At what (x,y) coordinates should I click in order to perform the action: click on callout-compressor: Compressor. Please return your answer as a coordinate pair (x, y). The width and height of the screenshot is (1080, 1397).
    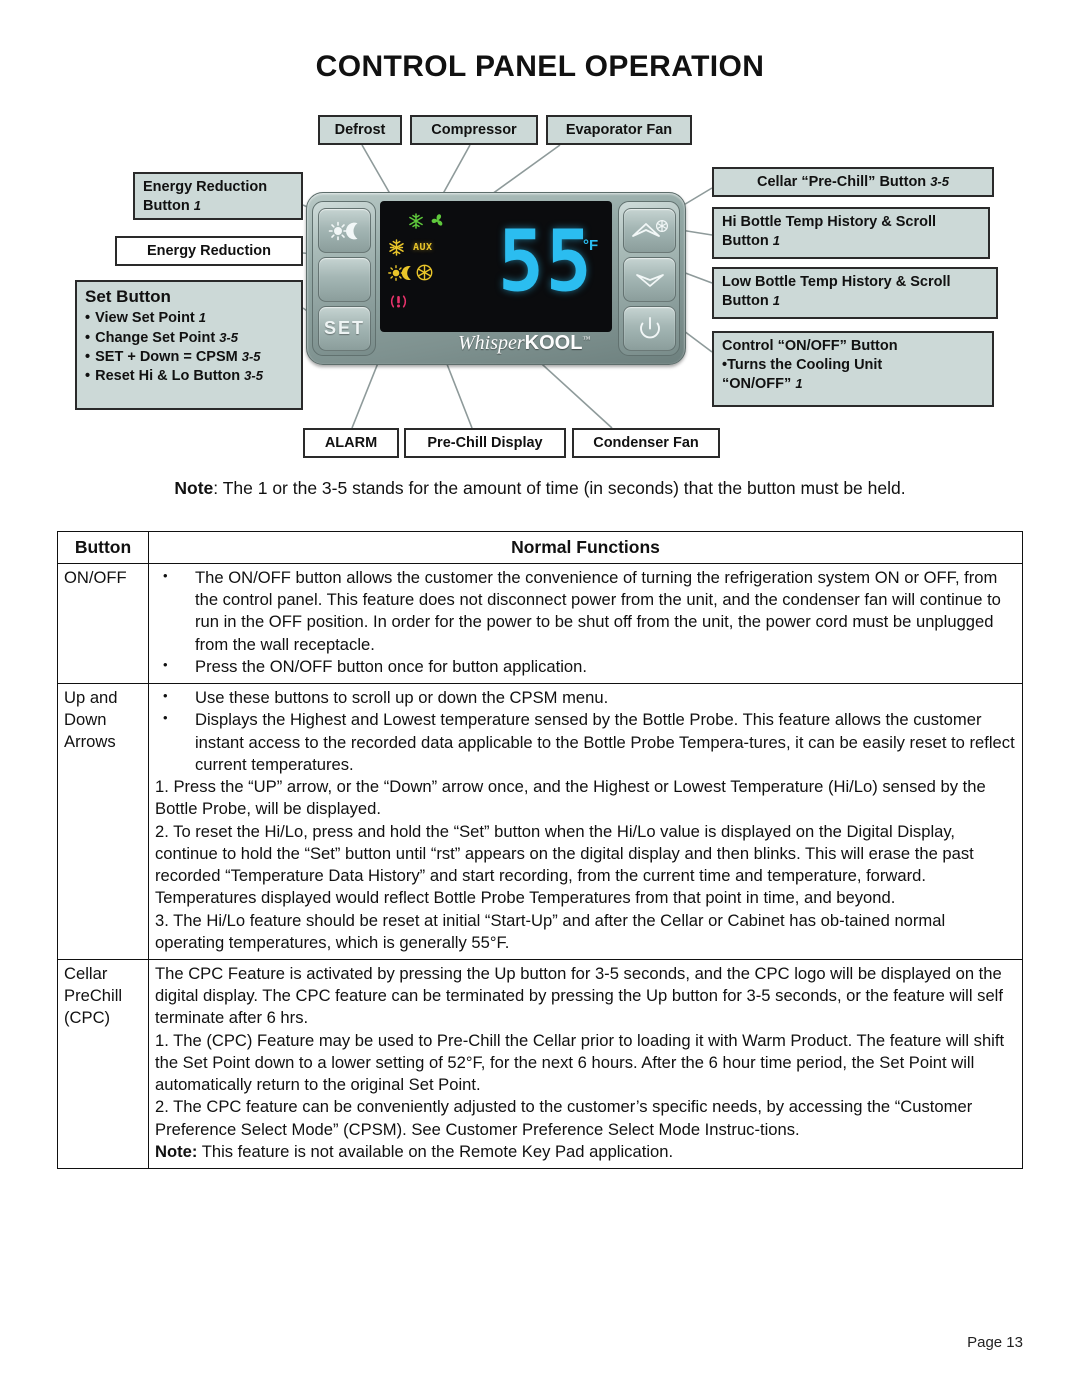
    Looking at the image, I should click on (474, 130).